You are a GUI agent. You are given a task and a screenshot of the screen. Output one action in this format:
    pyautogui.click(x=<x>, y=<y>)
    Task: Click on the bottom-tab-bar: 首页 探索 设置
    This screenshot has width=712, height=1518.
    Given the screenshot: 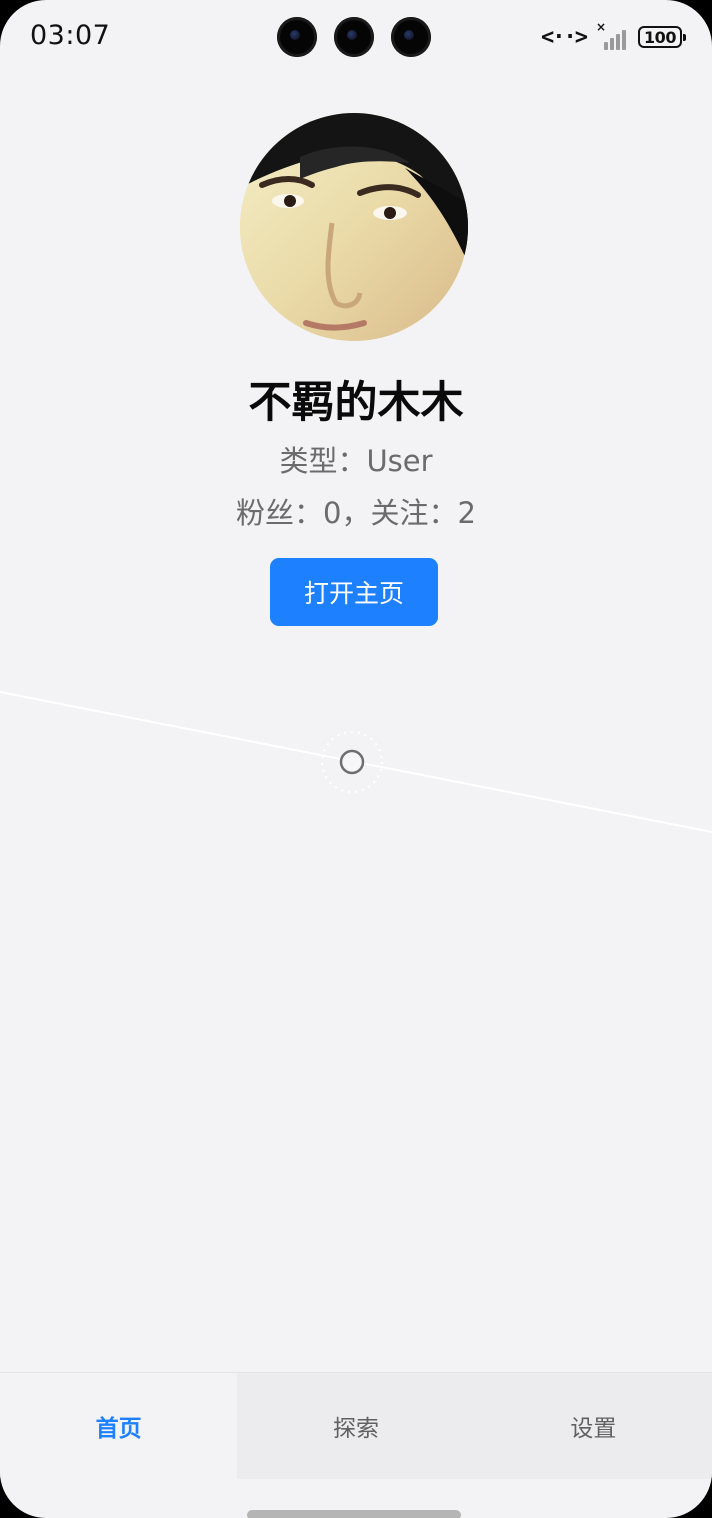 What is the action you would take?
    pyautogui.click(x=356, y=1425)
    